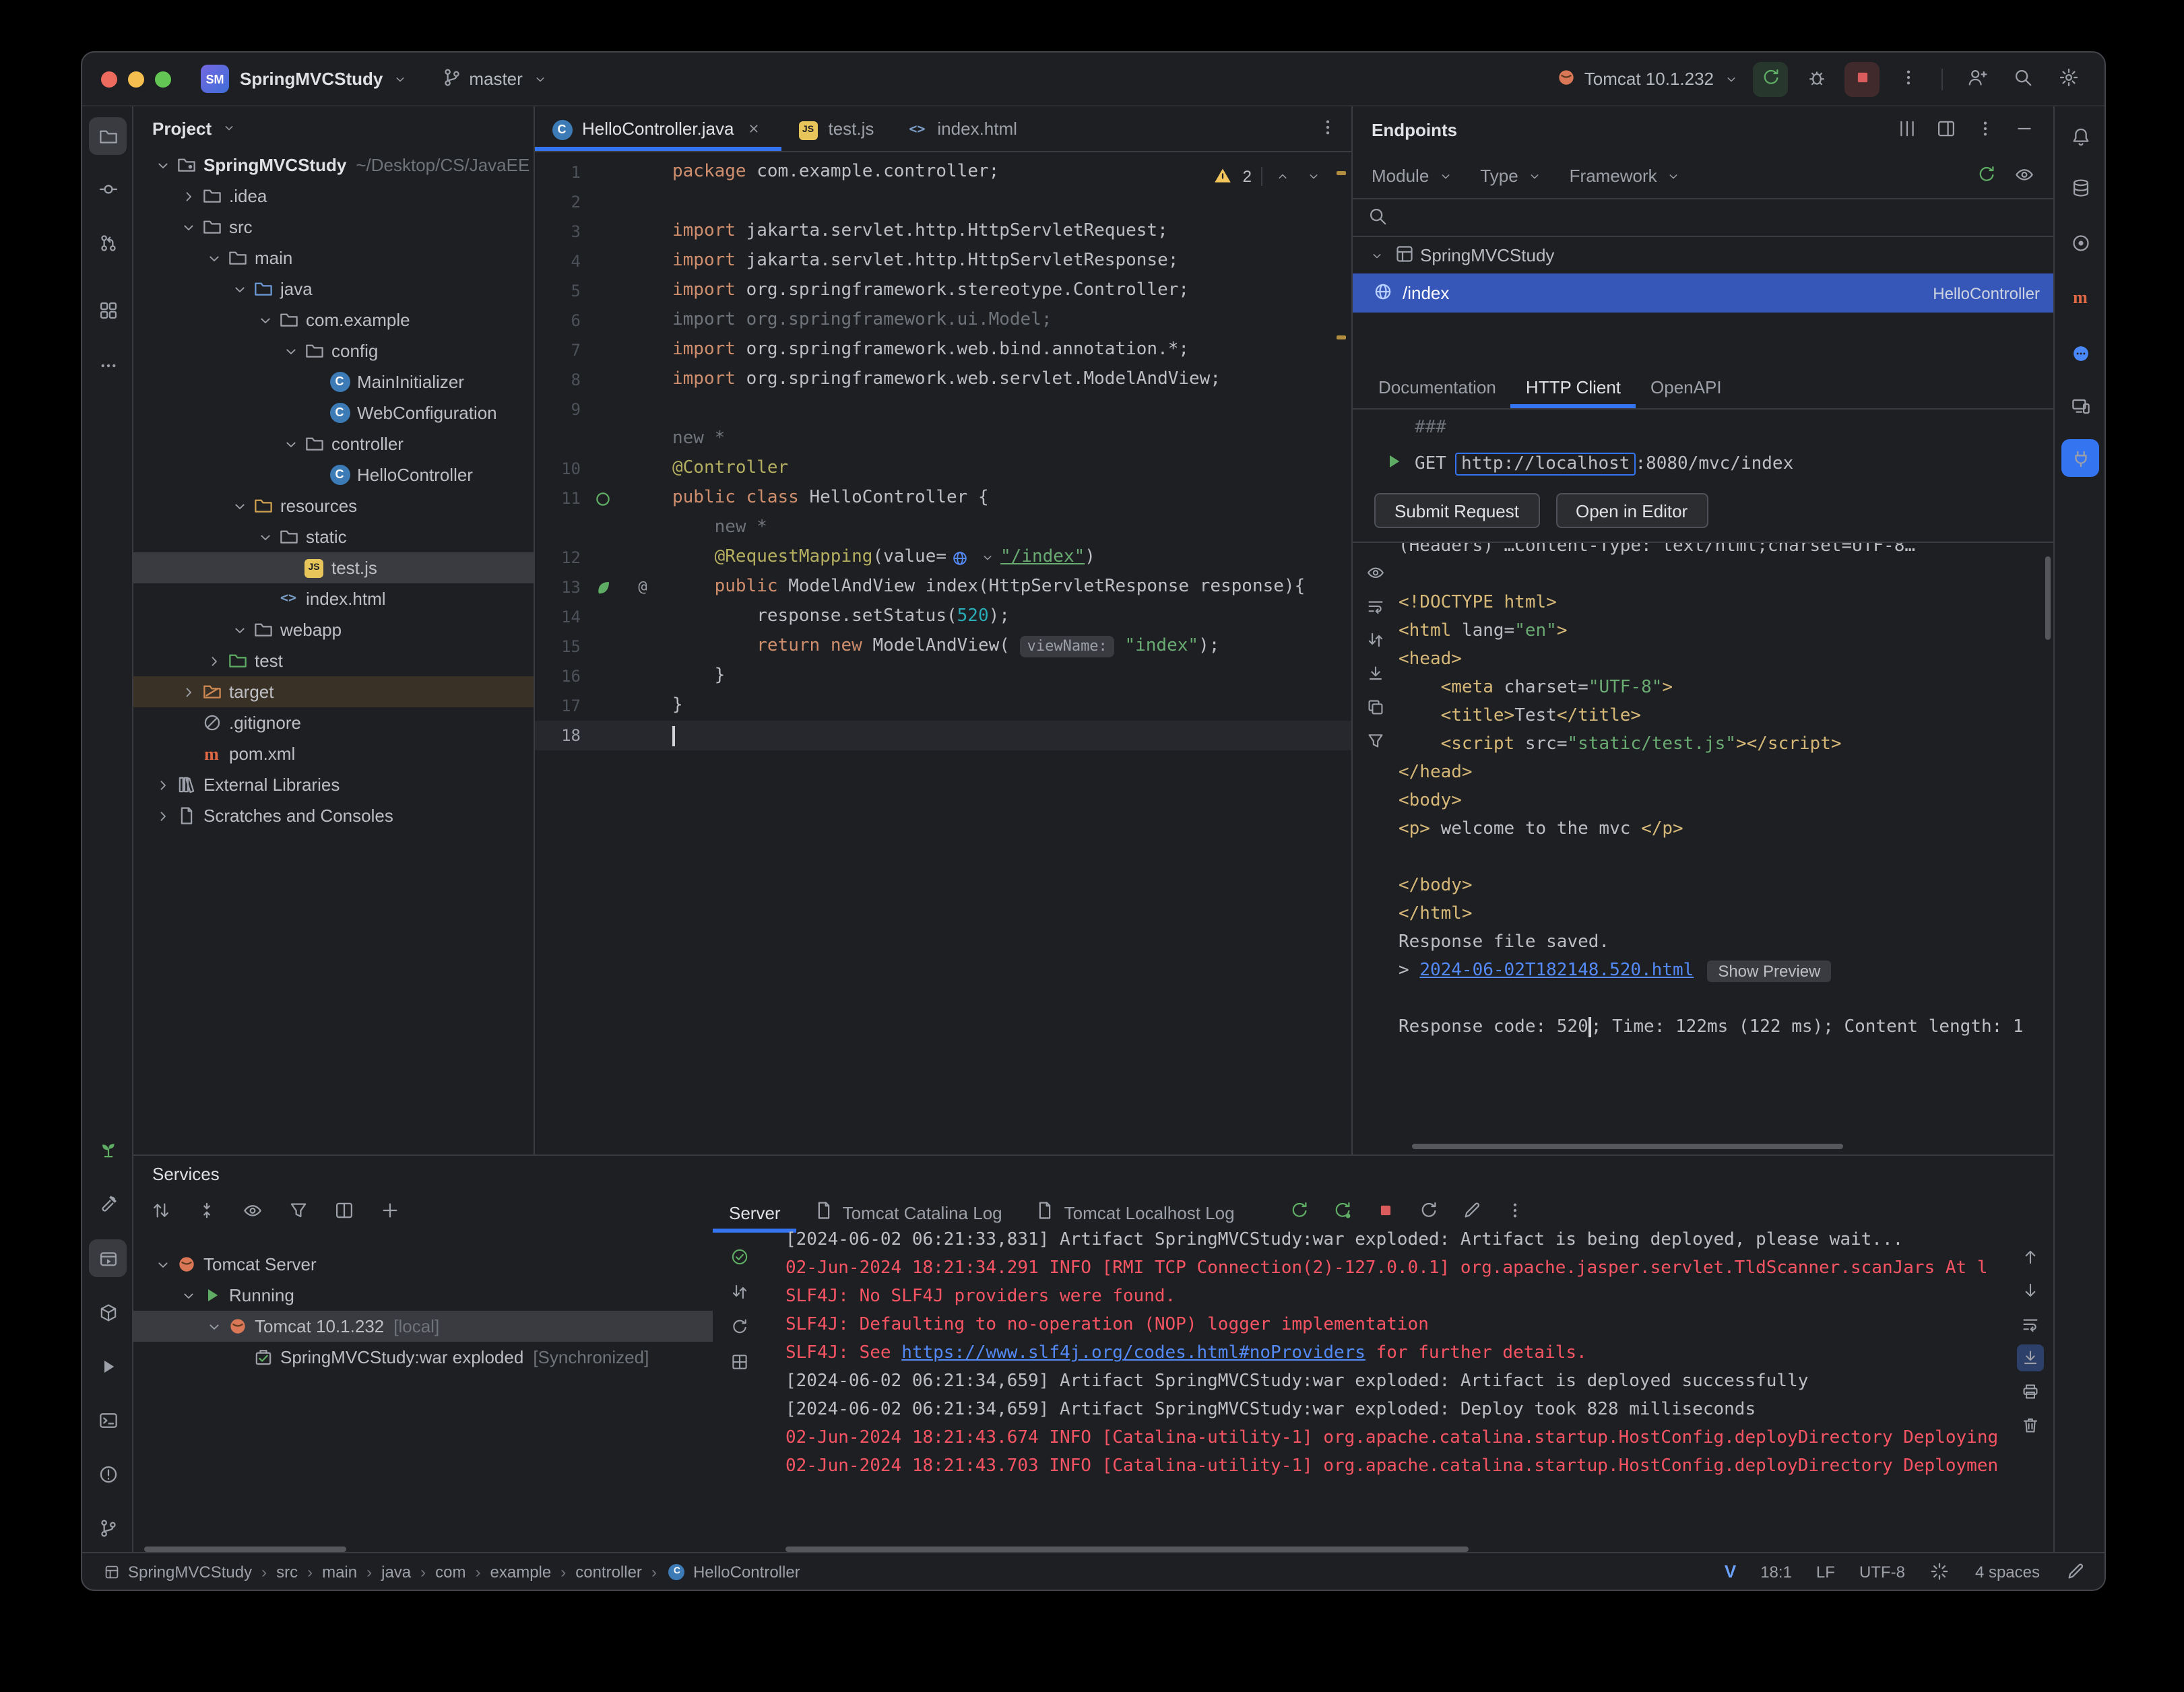 This screenshot has height=1692, width=2184. I want to click on project-item-controller: controller, so click(333, 443).